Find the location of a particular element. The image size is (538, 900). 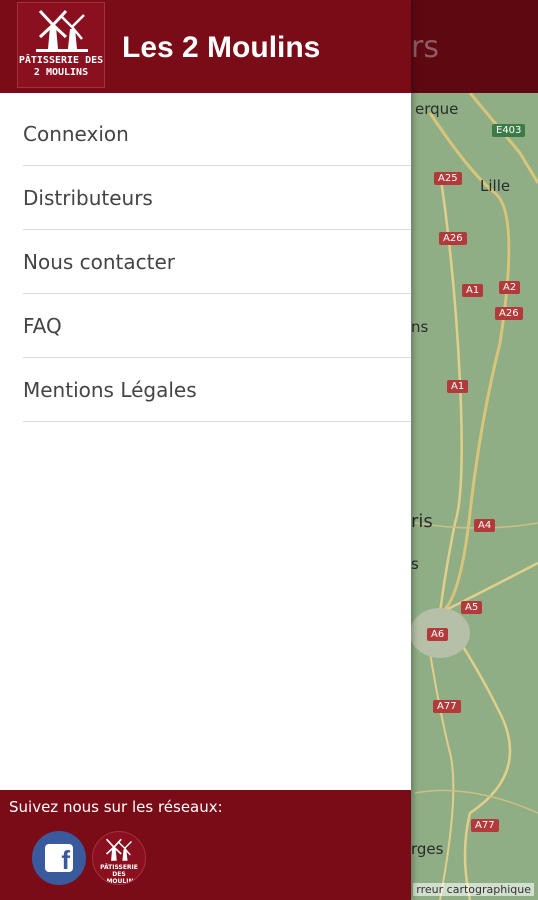

map-label: s is located at coordinates (415, 564).